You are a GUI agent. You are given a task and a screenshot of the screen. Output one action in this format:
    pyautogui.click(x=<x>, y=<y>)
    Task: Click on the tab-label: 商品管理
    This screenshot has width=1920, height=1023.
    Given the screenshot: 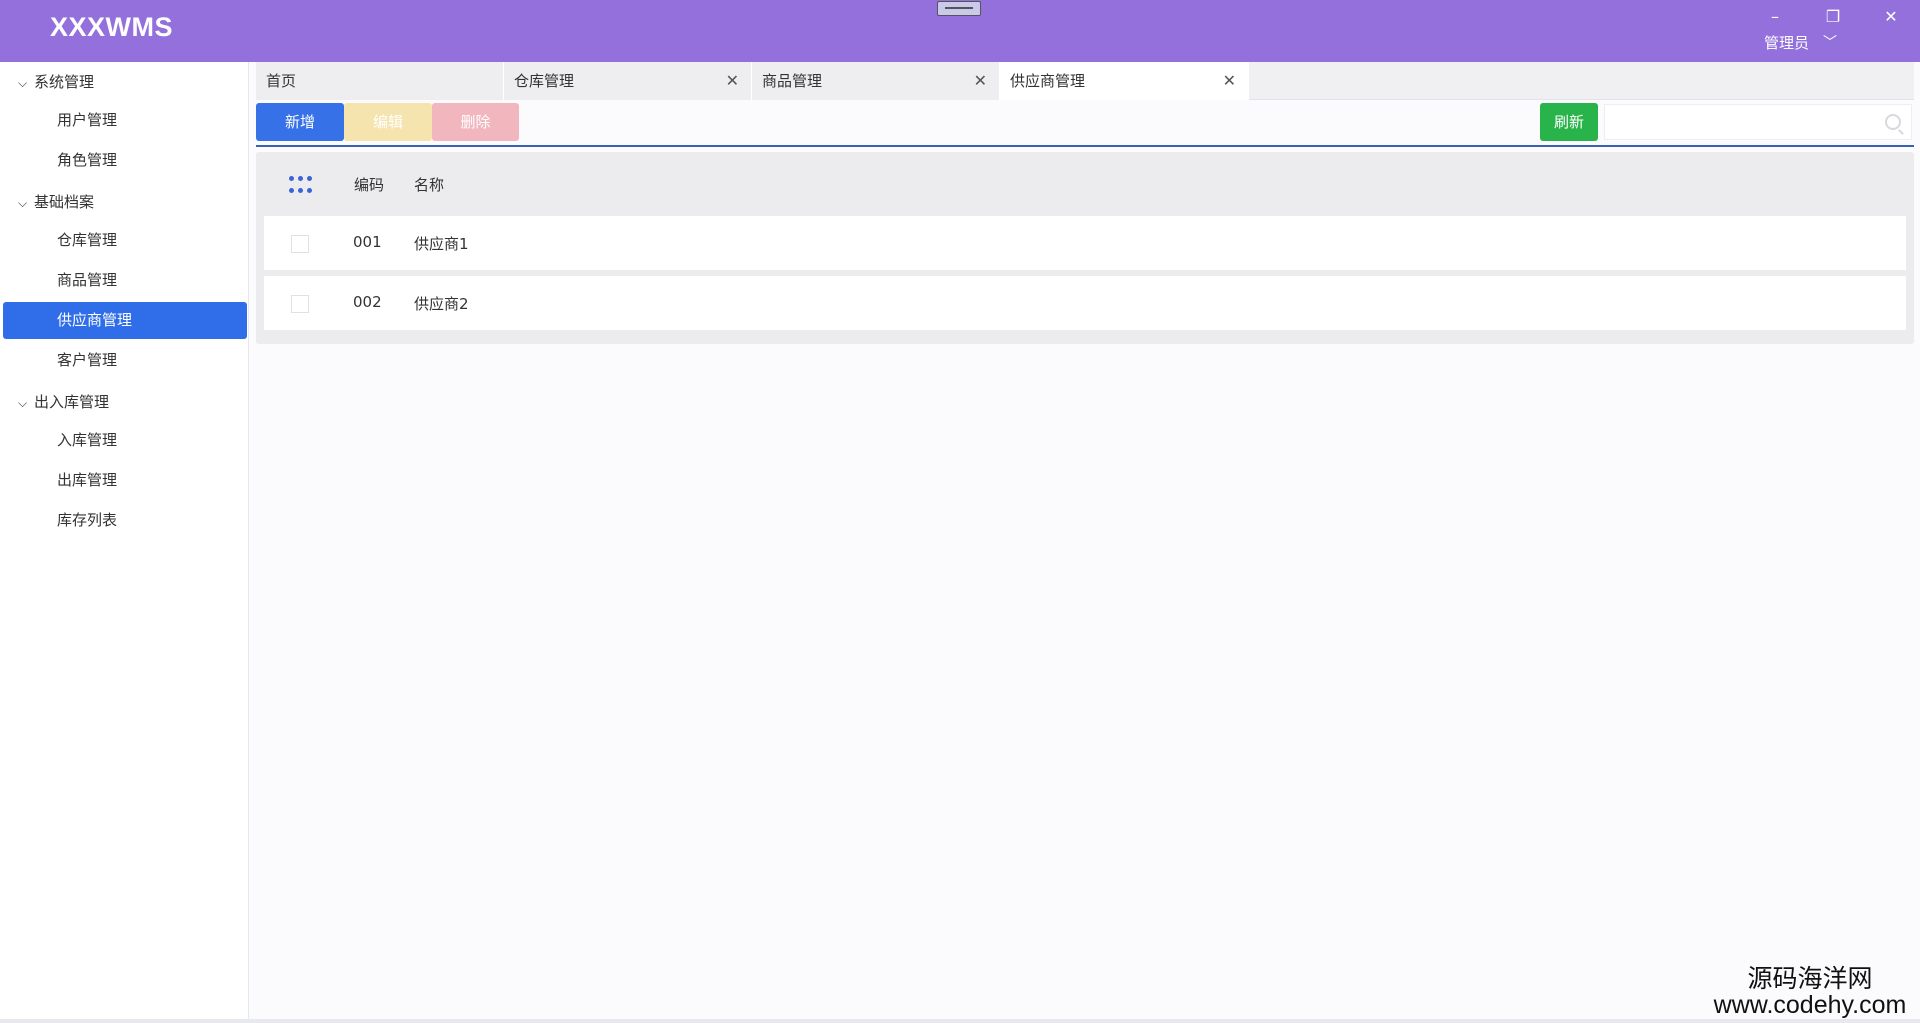 What is the action you would take?
    pyautogui.click(x=792, y=81)
    